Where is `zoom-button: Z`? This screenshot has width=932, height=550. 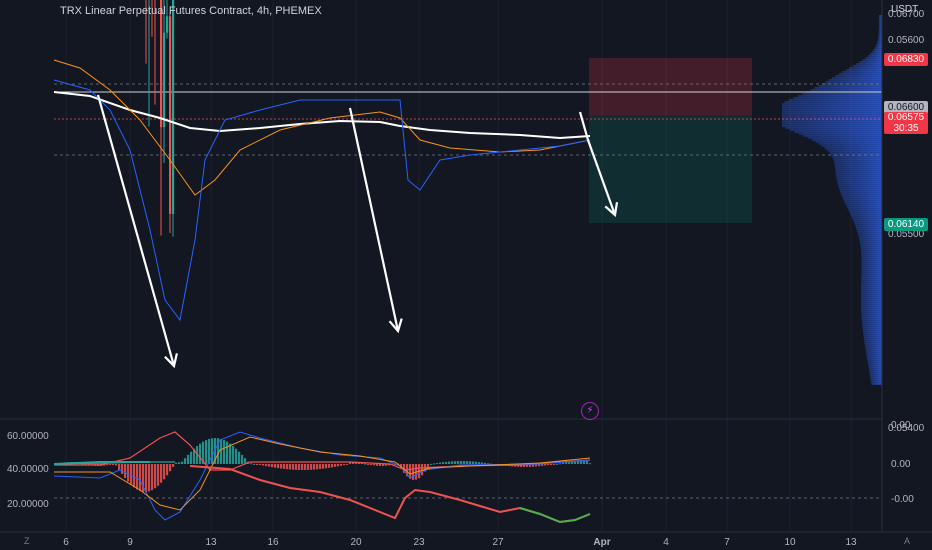 zoom-button: Z is located at coordinates (27, 541).